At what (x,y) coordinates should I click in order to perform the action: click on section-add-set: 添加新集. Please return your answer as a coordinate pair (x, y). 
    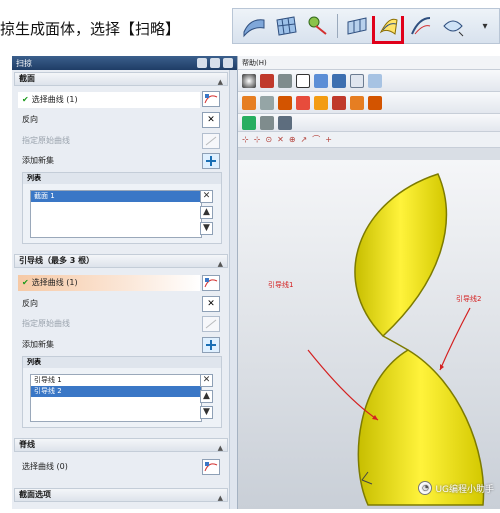
    Looking at the image, I should click on (38, 160).